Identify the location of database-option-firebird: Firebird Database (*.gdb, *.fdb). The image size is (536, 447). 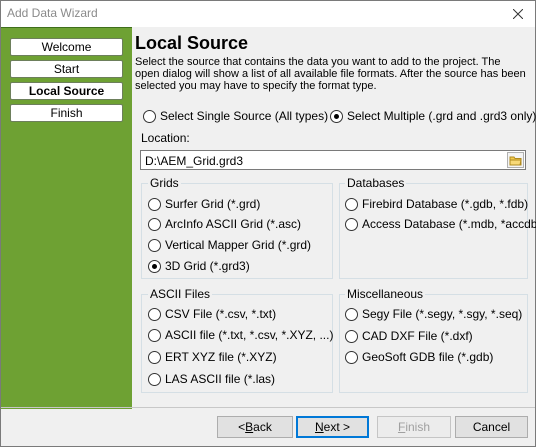
(436, 204).